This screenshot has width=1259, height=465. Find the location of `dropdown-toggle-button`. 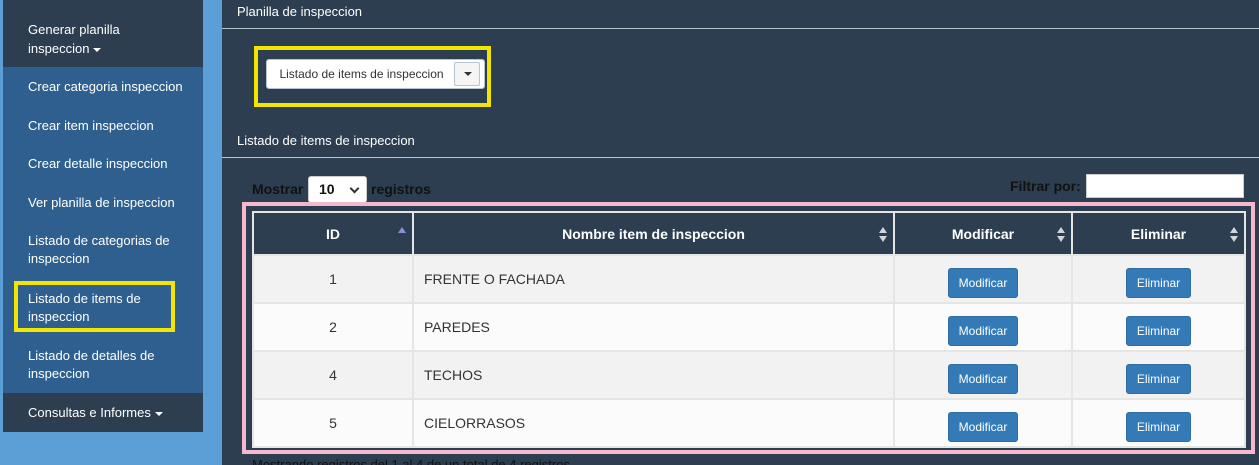

dropdown-toggle-button is located at coordinates (467, 74).